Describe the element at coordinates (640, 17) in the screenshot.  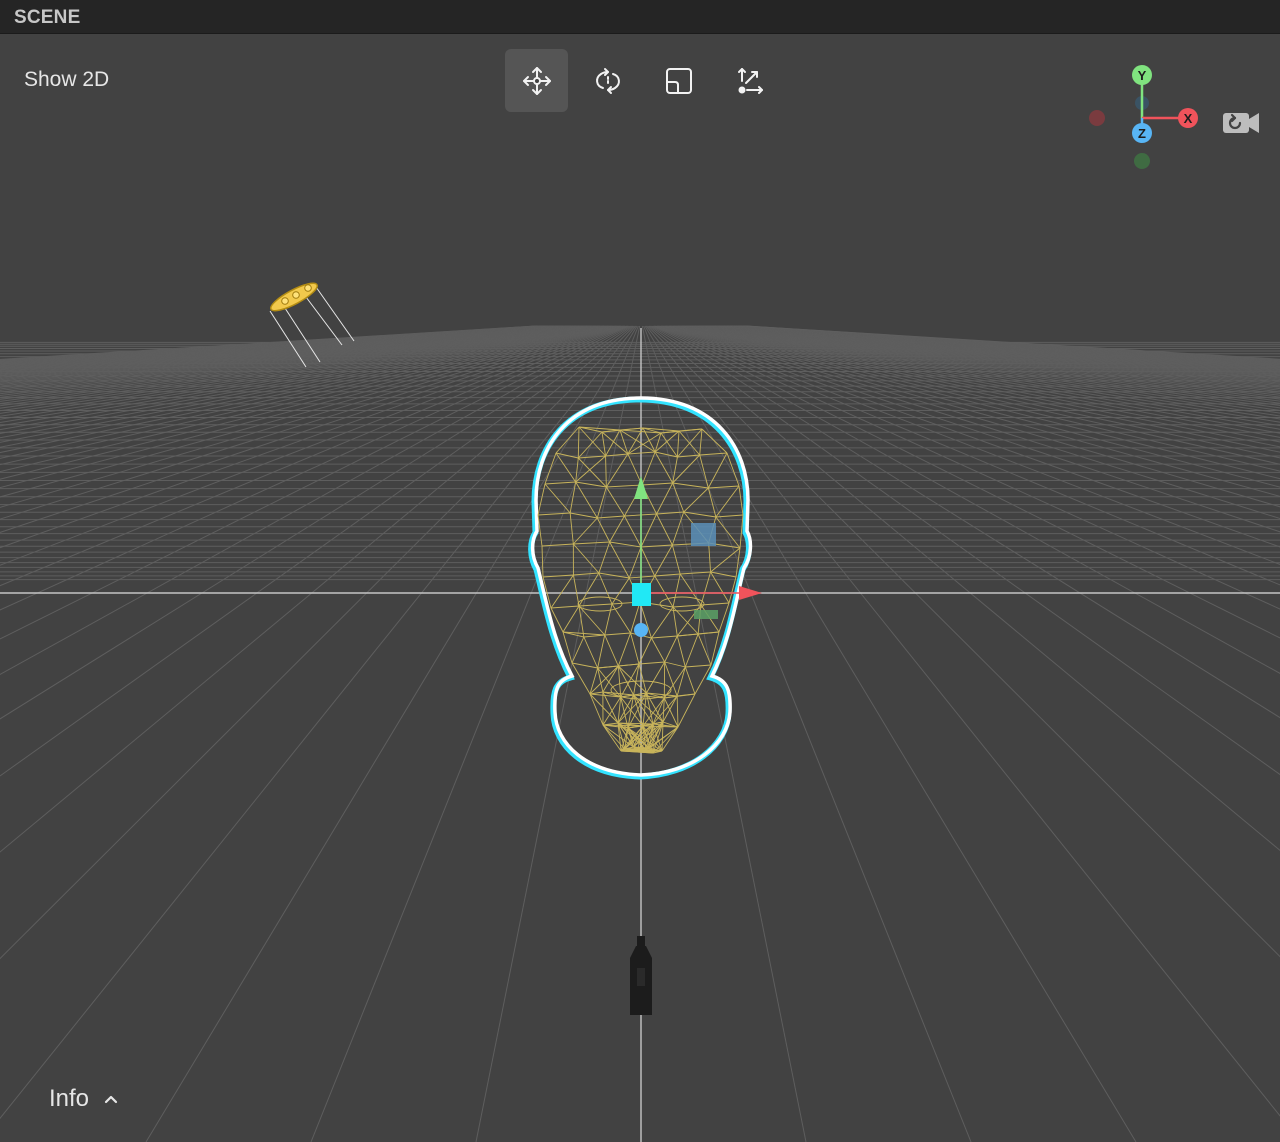
I see `scene-panel-header: SCENE` at that location.